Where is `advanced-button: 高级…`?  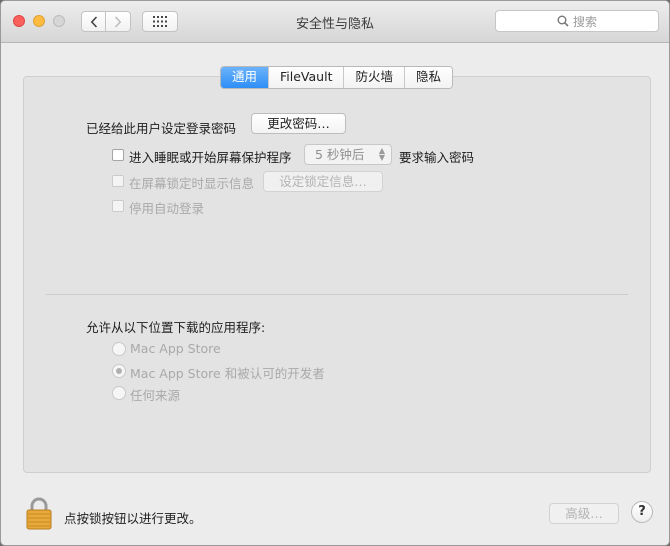
advanced-button: 高级… is located at coordinates (584, 513).